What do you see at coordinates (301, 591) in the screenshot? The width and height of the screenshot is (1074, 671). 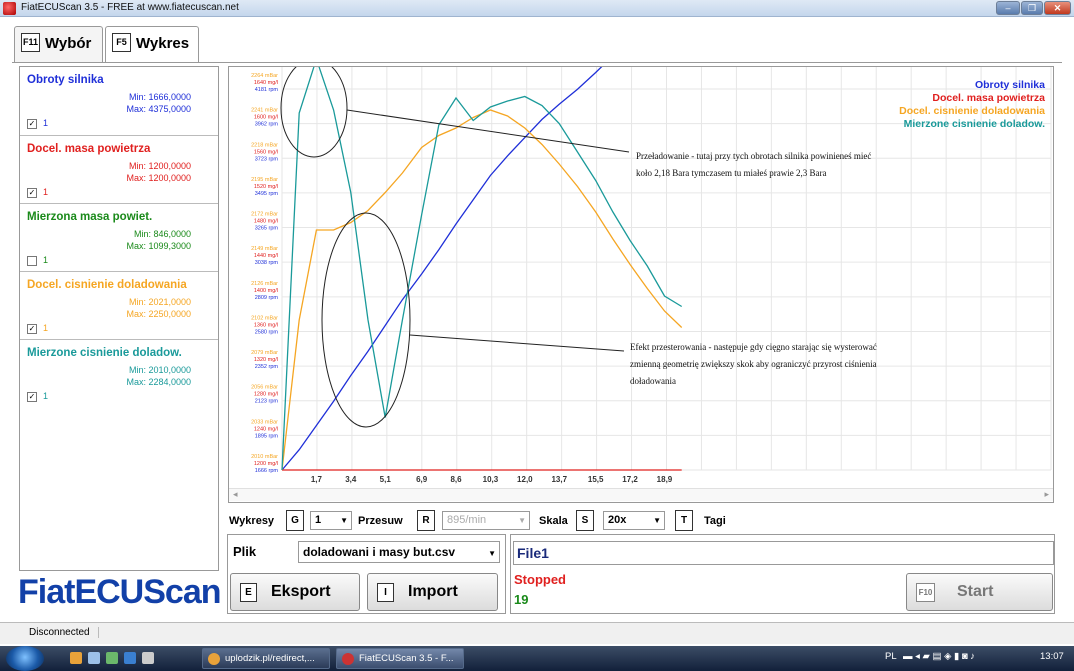 I see `eksport-label: Eksport` at bounding box center [301, 591].